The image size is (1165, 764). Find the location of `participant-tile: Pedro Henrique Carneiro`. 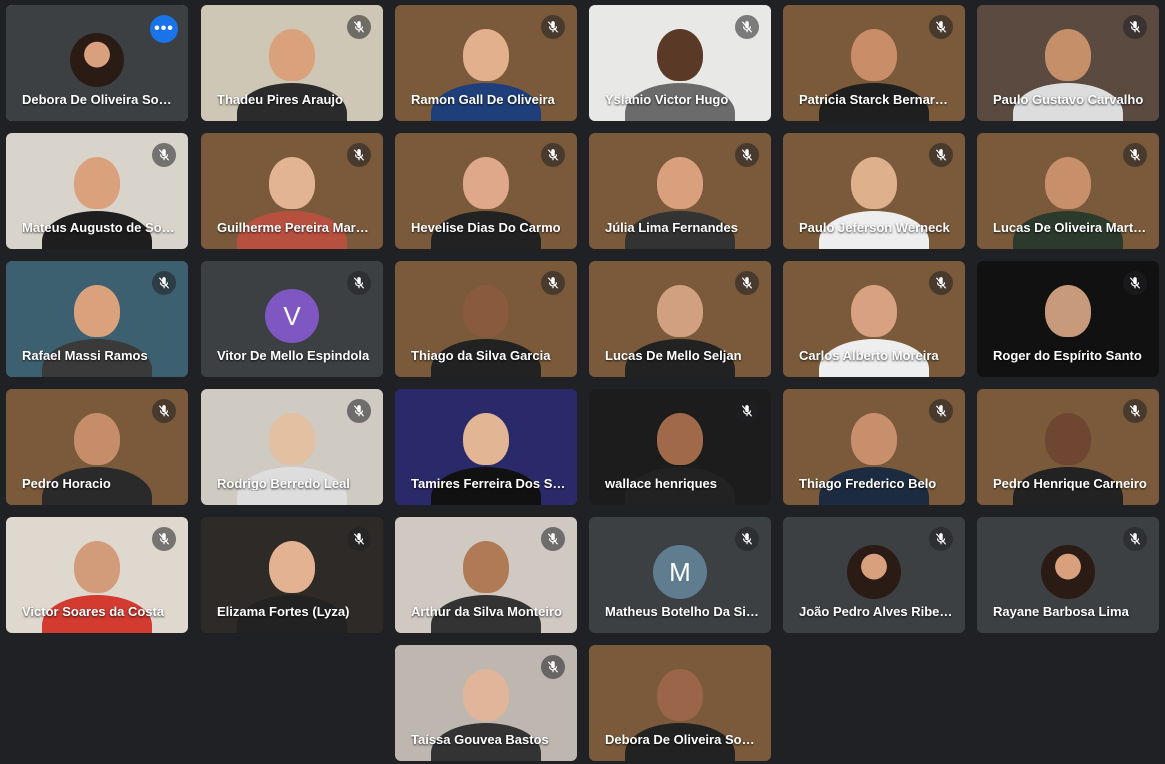

participant-tile: Pedro Henrique Carneiro is located at coordinates (1068, 447).